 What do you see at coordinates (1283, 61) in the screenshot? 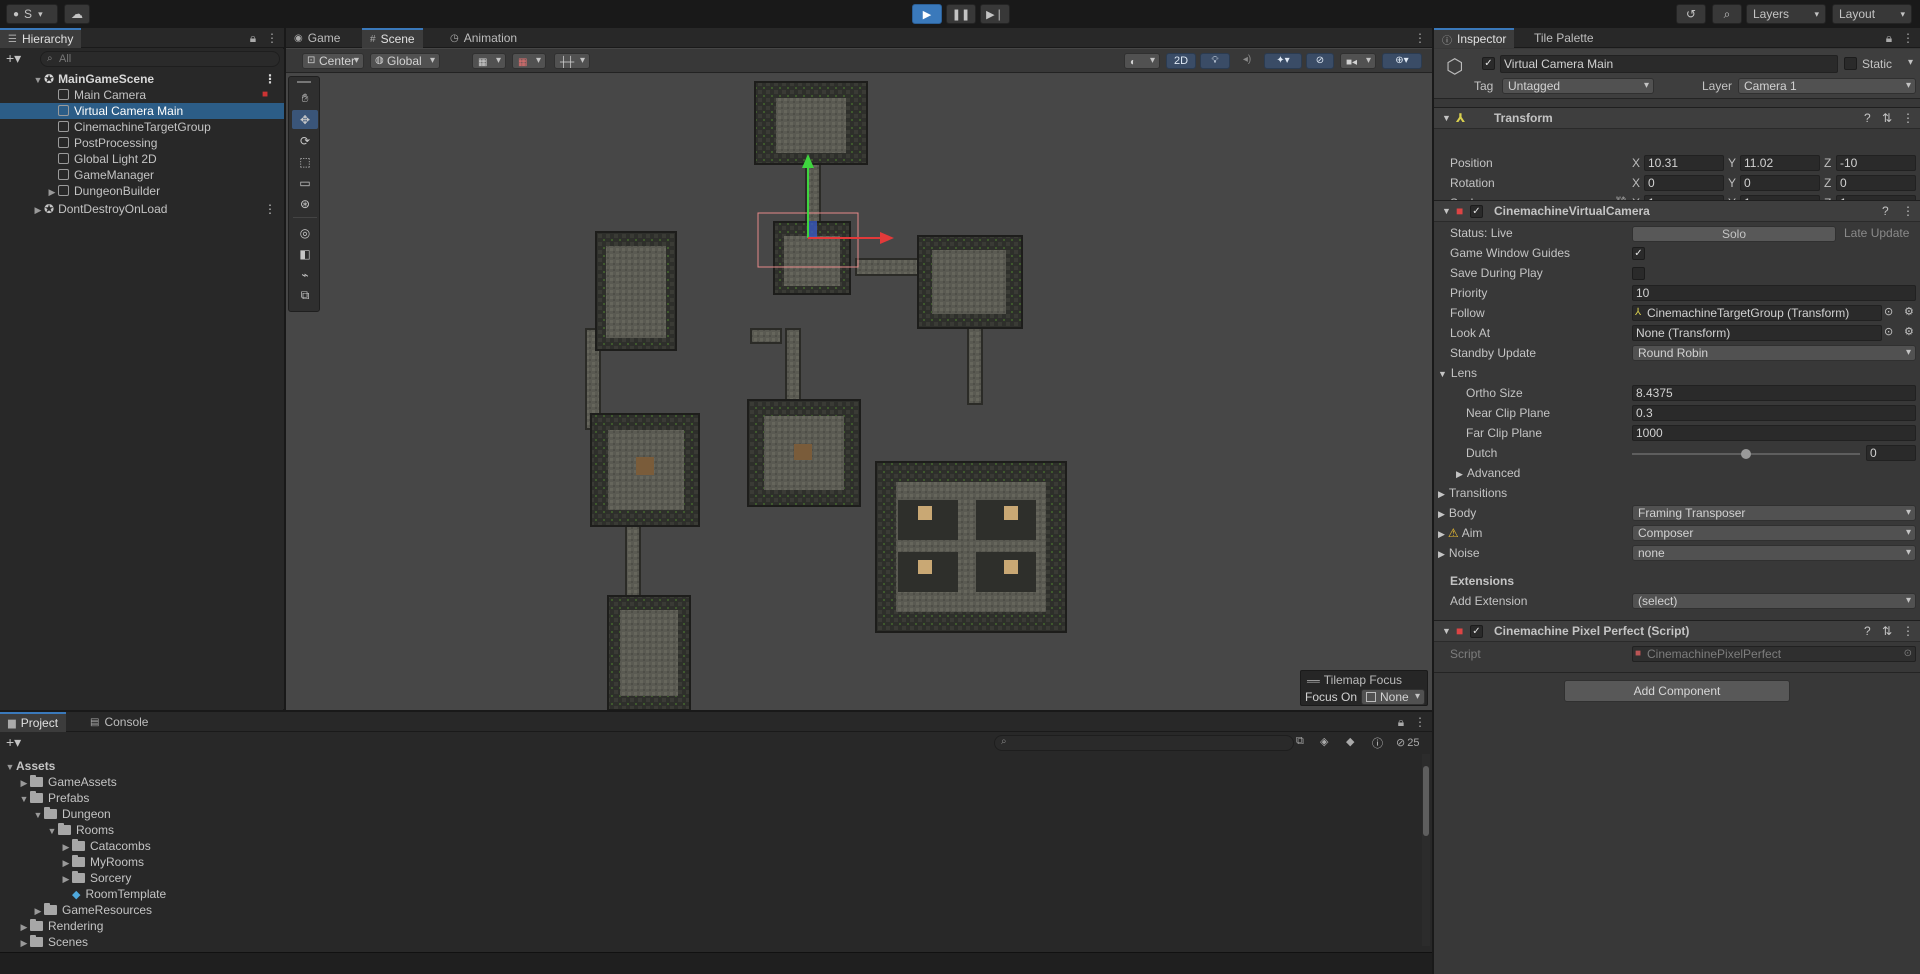
I see `effects-dropdown: ✦▾` at bounding box center [1283, 61].